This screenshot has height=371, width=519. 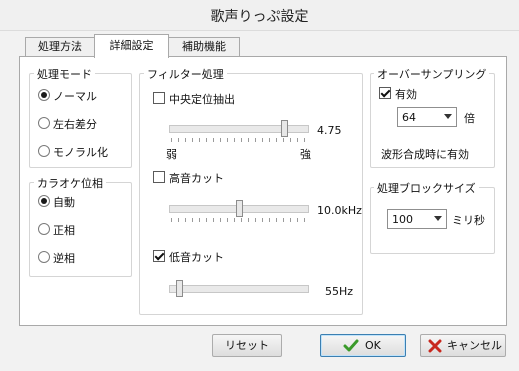 What do you see at coordinates (204, 47) in the screenshot?
I see `tab-auxiliary-functions: 補助機能` at bounding box center [204, 47].